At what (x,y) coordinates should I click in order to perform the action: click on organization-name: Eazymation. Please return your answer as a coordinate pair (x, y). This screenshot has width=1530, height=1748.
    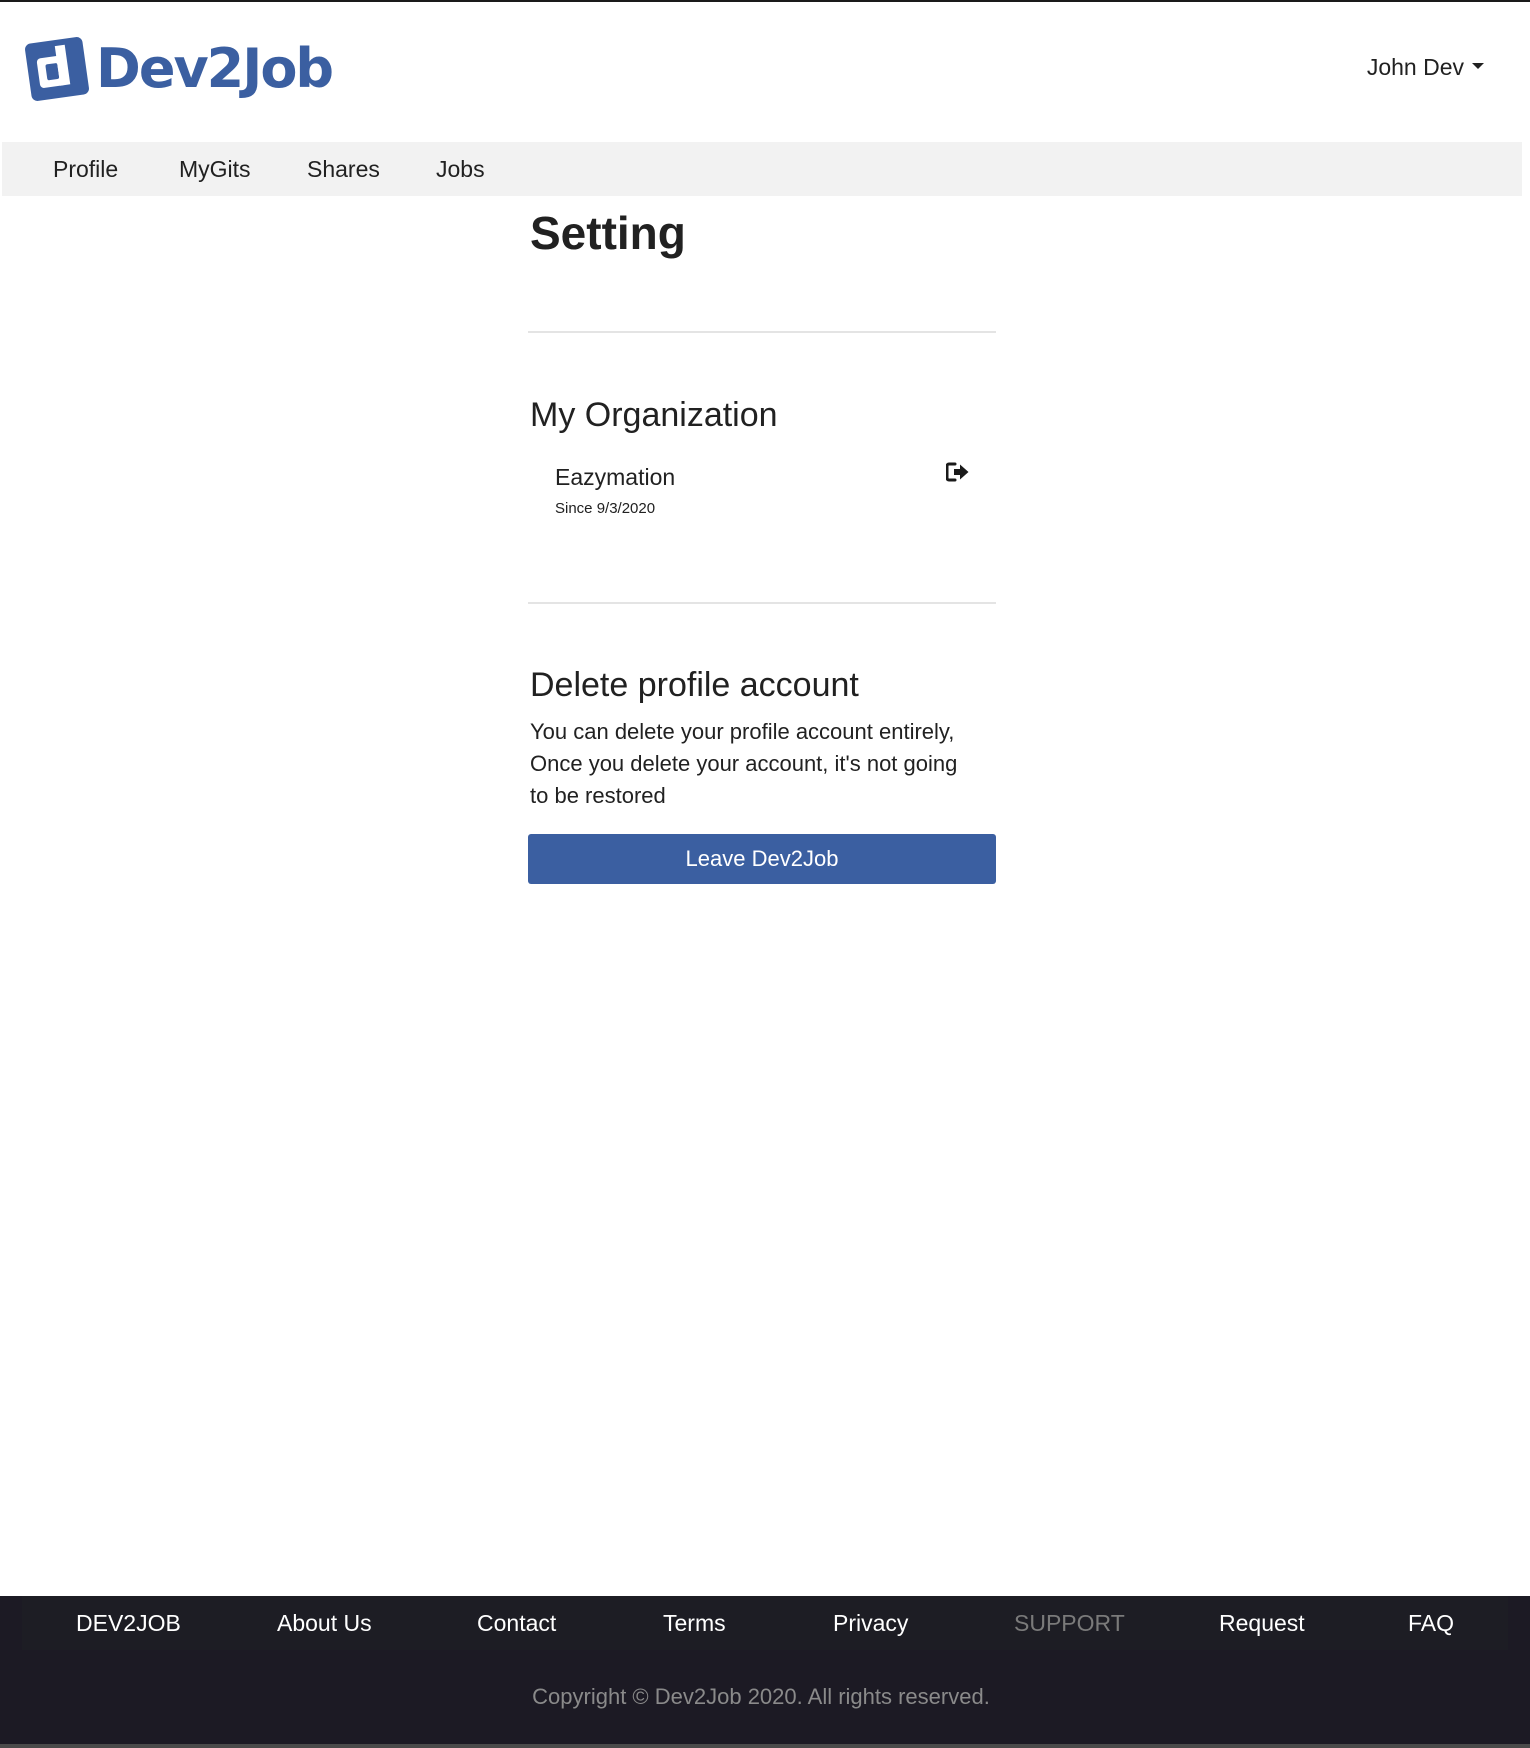
    Looking at the image, I should click on (615, 477).